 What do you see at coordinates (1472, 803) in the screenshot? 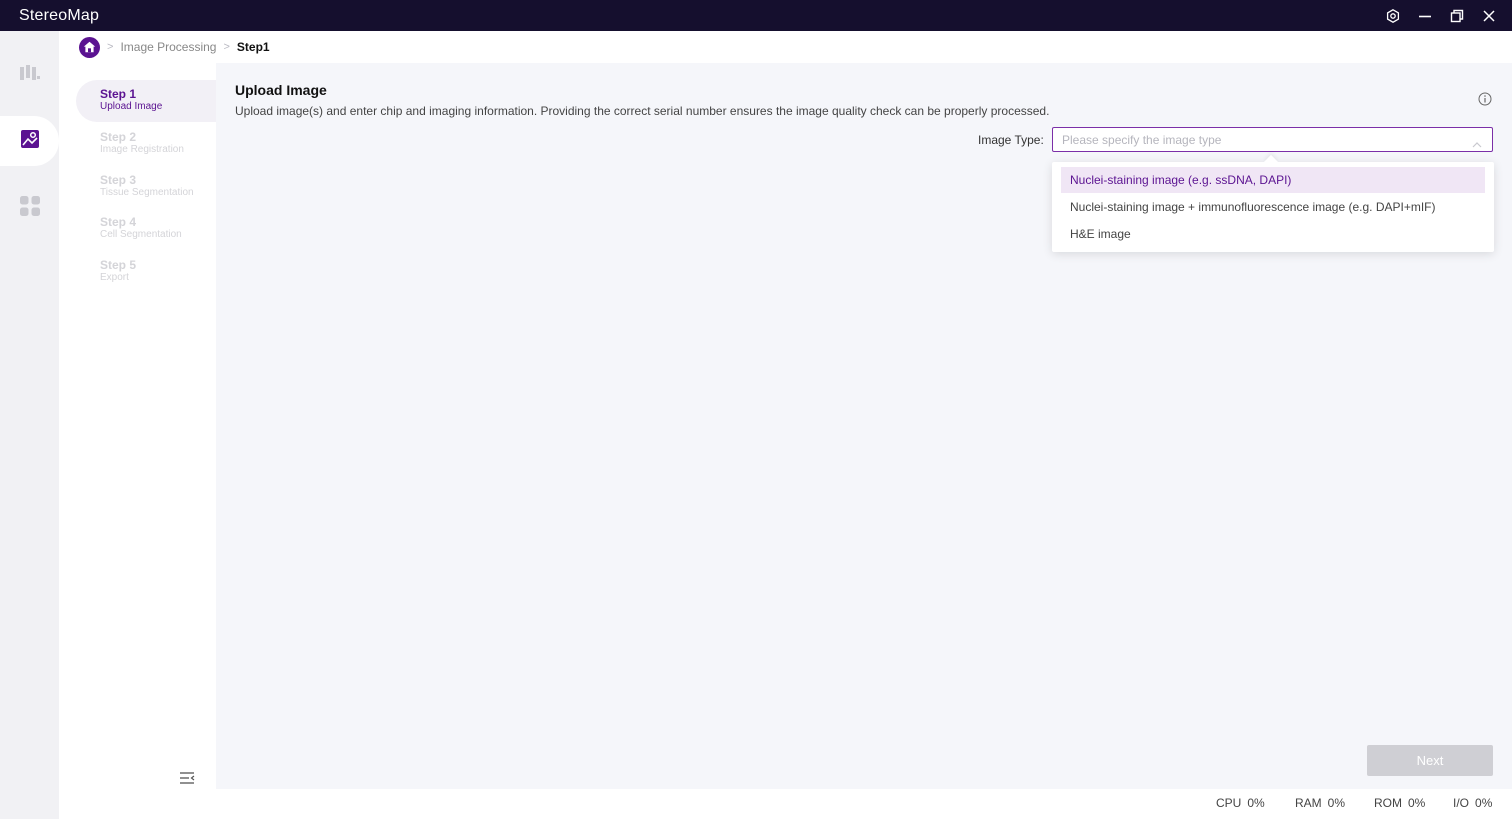
I see `io-usage: I/O 0%` at bounding box center [1472, 803].